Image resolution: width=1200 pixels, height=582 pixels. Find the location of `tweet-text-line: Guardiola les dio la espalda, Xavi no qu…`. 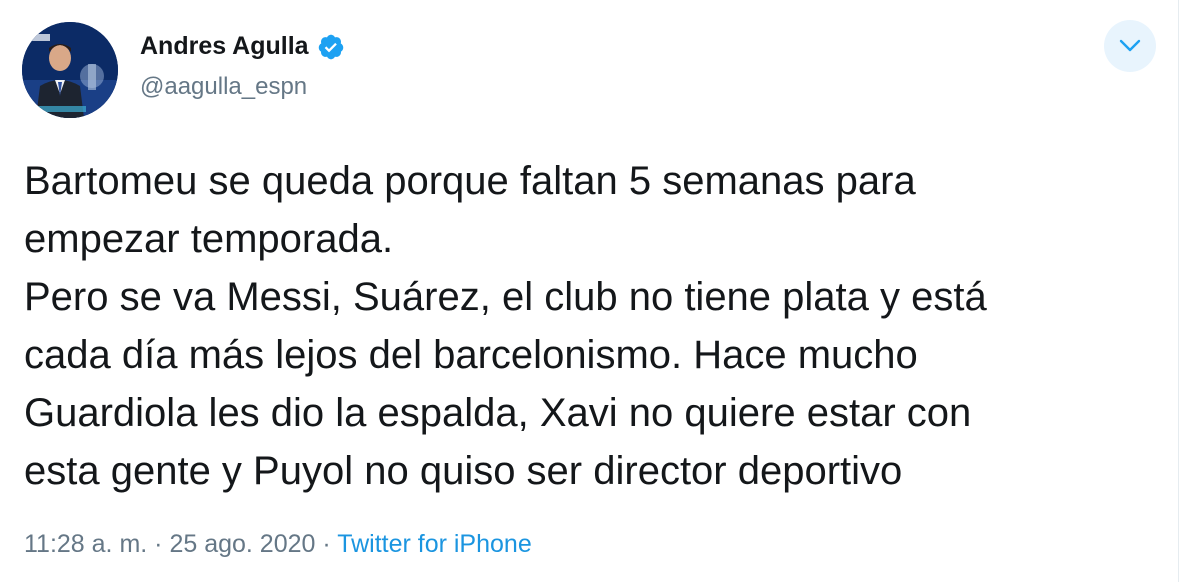

tweet-text-line: Guardiola les dio la espalda, Xavi no qu… is located at coordinates (498, 413).